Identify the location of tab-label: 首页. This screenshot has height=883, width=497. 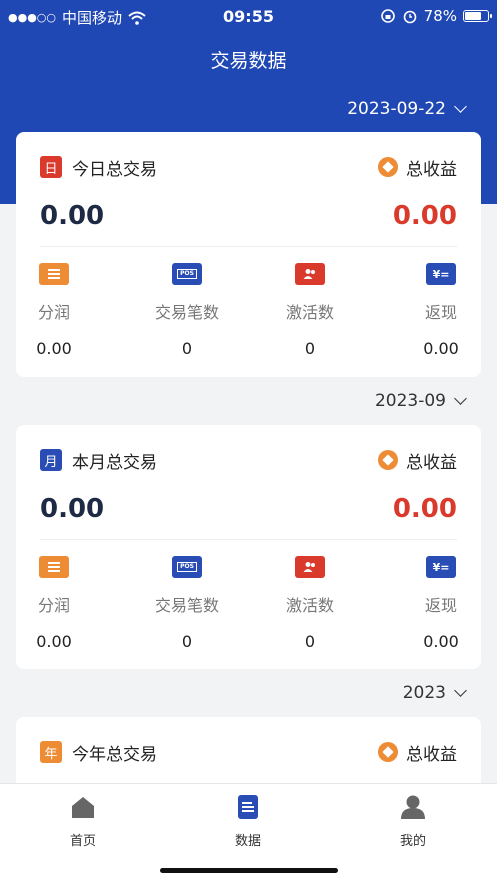
(82, 841).